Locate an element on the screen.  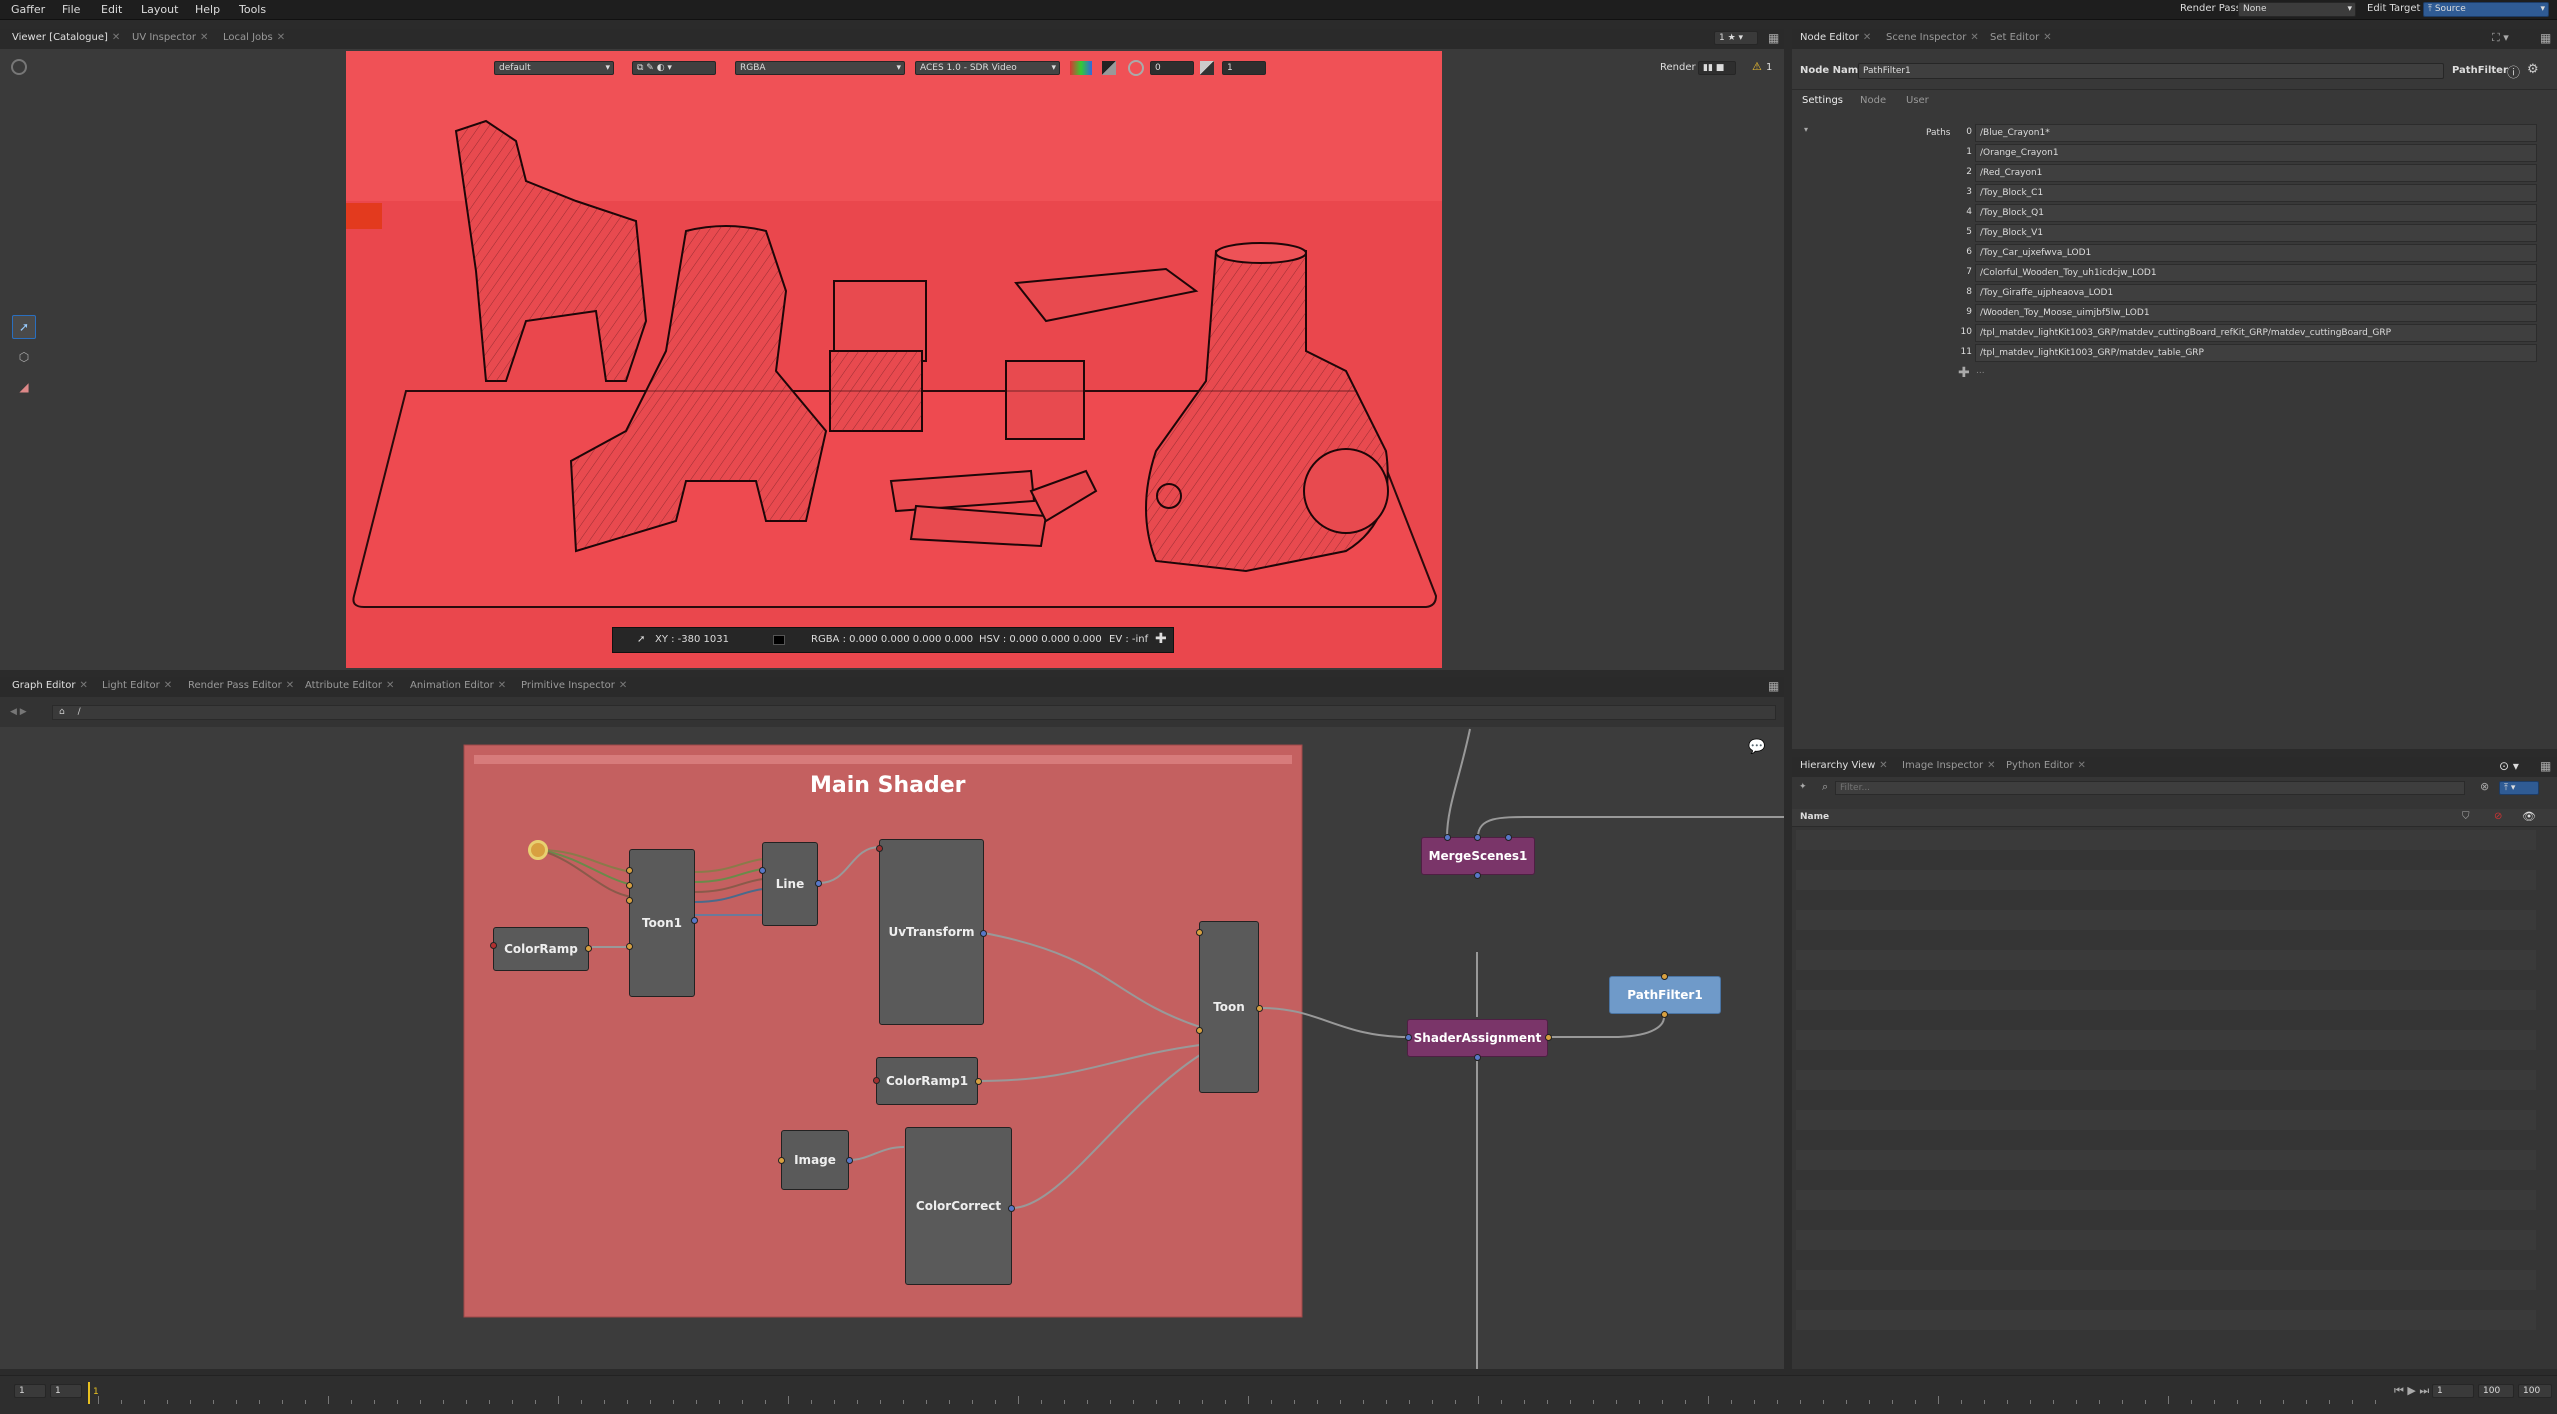
menu-edit: Edit is located at coordinates (111, 9).